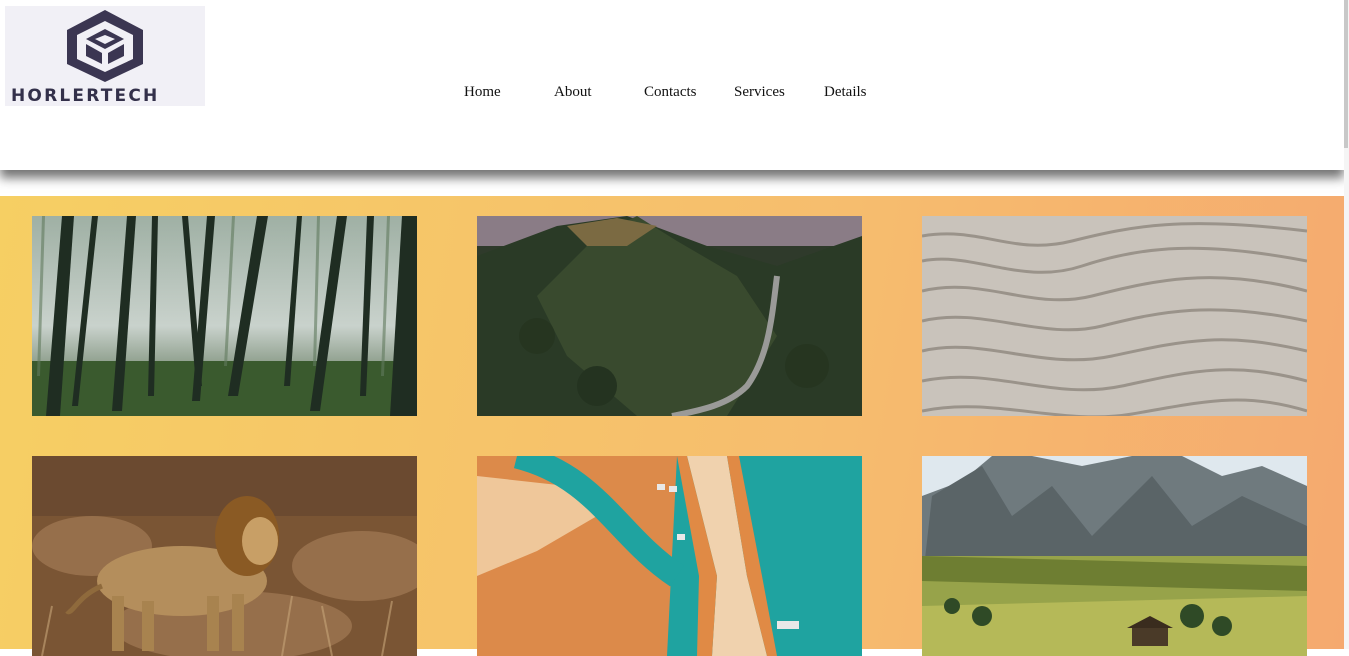 This screenshot has height=656, width=1349. I want to click on gallery-image-beach, so click(669, 556).